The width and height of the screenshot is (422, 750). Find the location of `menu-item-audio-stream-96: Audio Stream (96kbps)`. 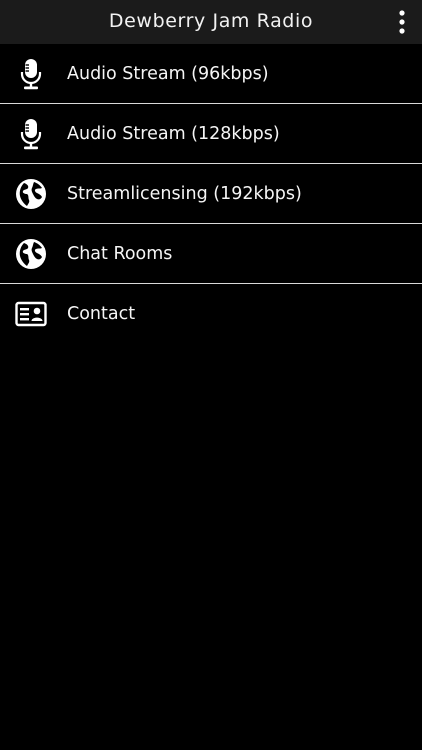

menu-item-audio-stream-96: Audio Stream (96kbps) is located at coordinates (211, 74).